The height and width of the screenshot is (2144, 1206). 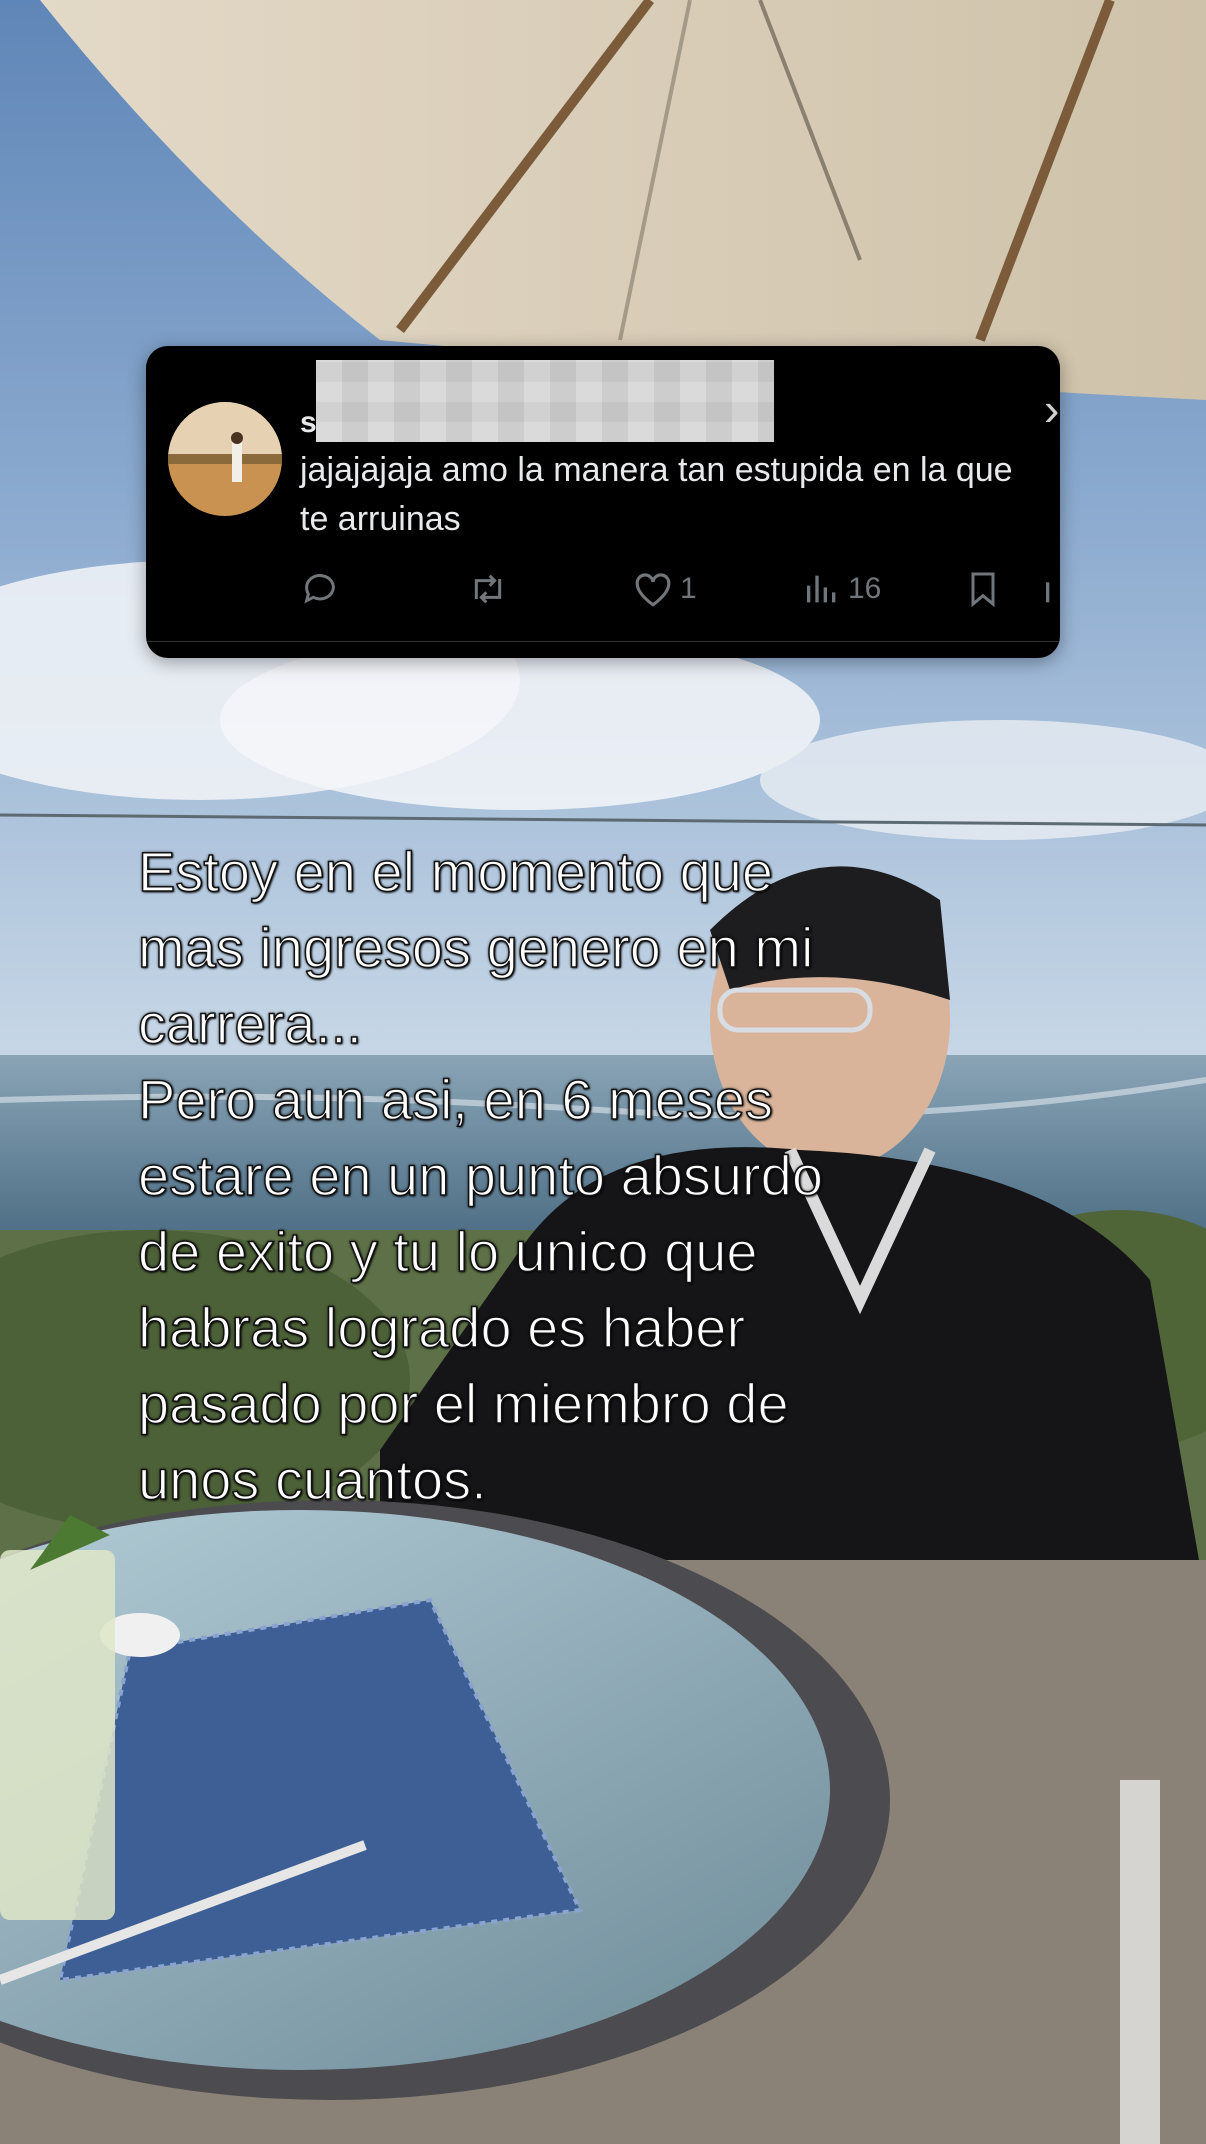 What do you see at coordinates (308, 422) in the screenshot?
I see `handle-initial: s` at bounding box center [308, 422].